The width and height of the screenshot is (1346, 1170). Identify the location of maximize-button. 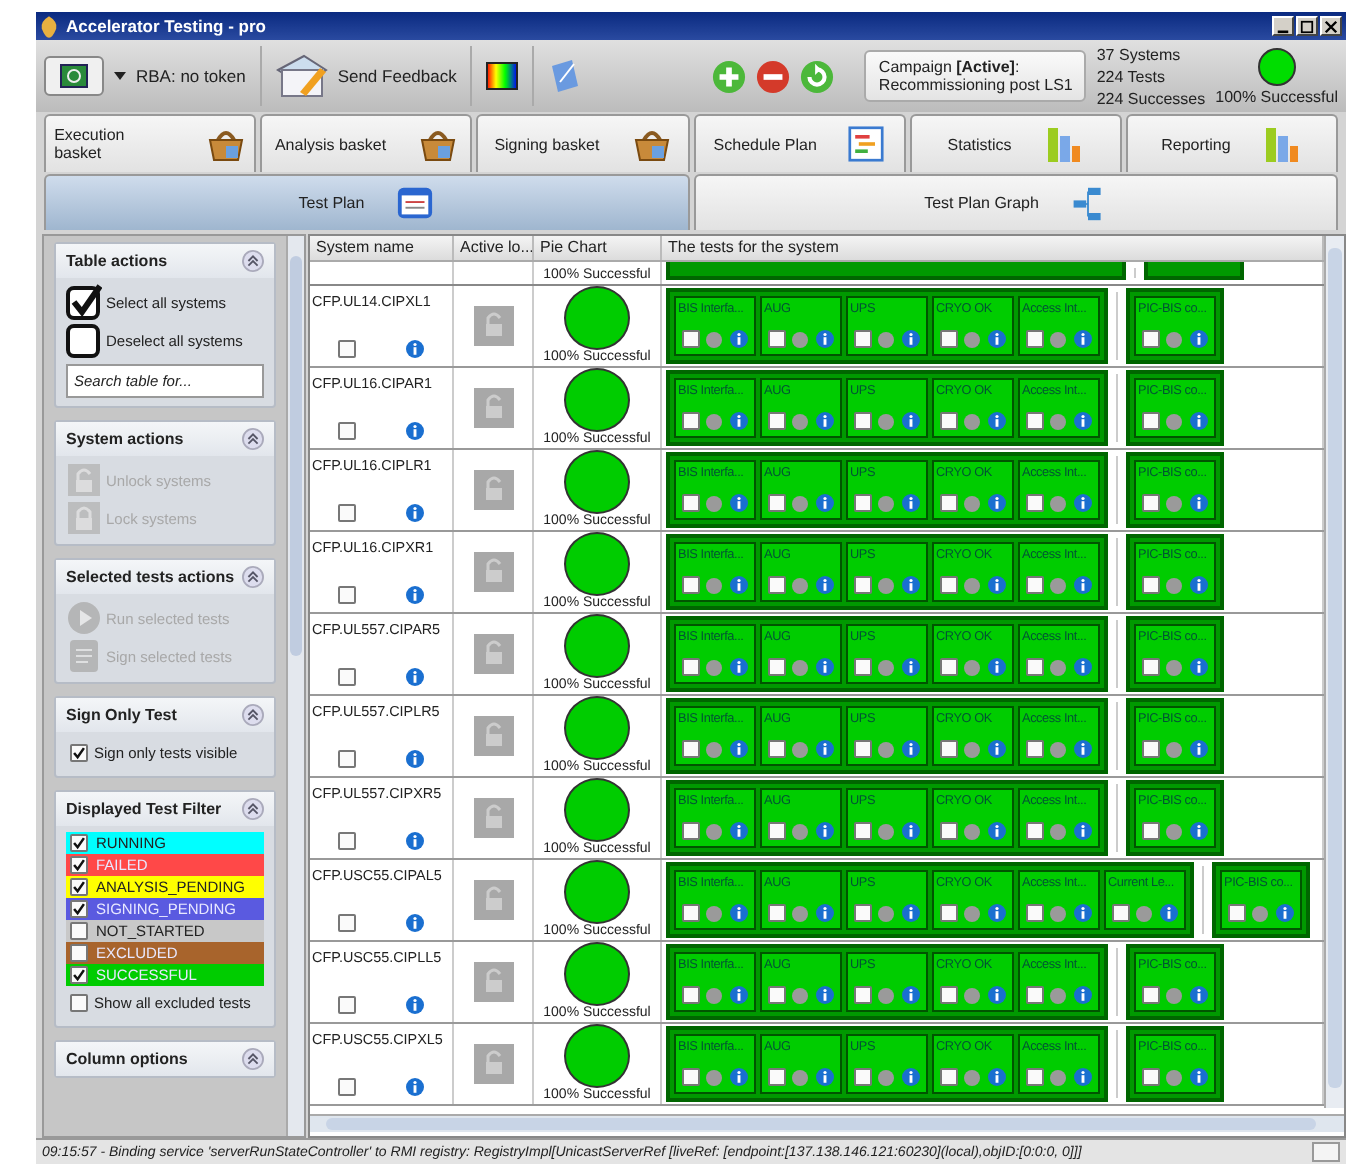
(1307, 26).